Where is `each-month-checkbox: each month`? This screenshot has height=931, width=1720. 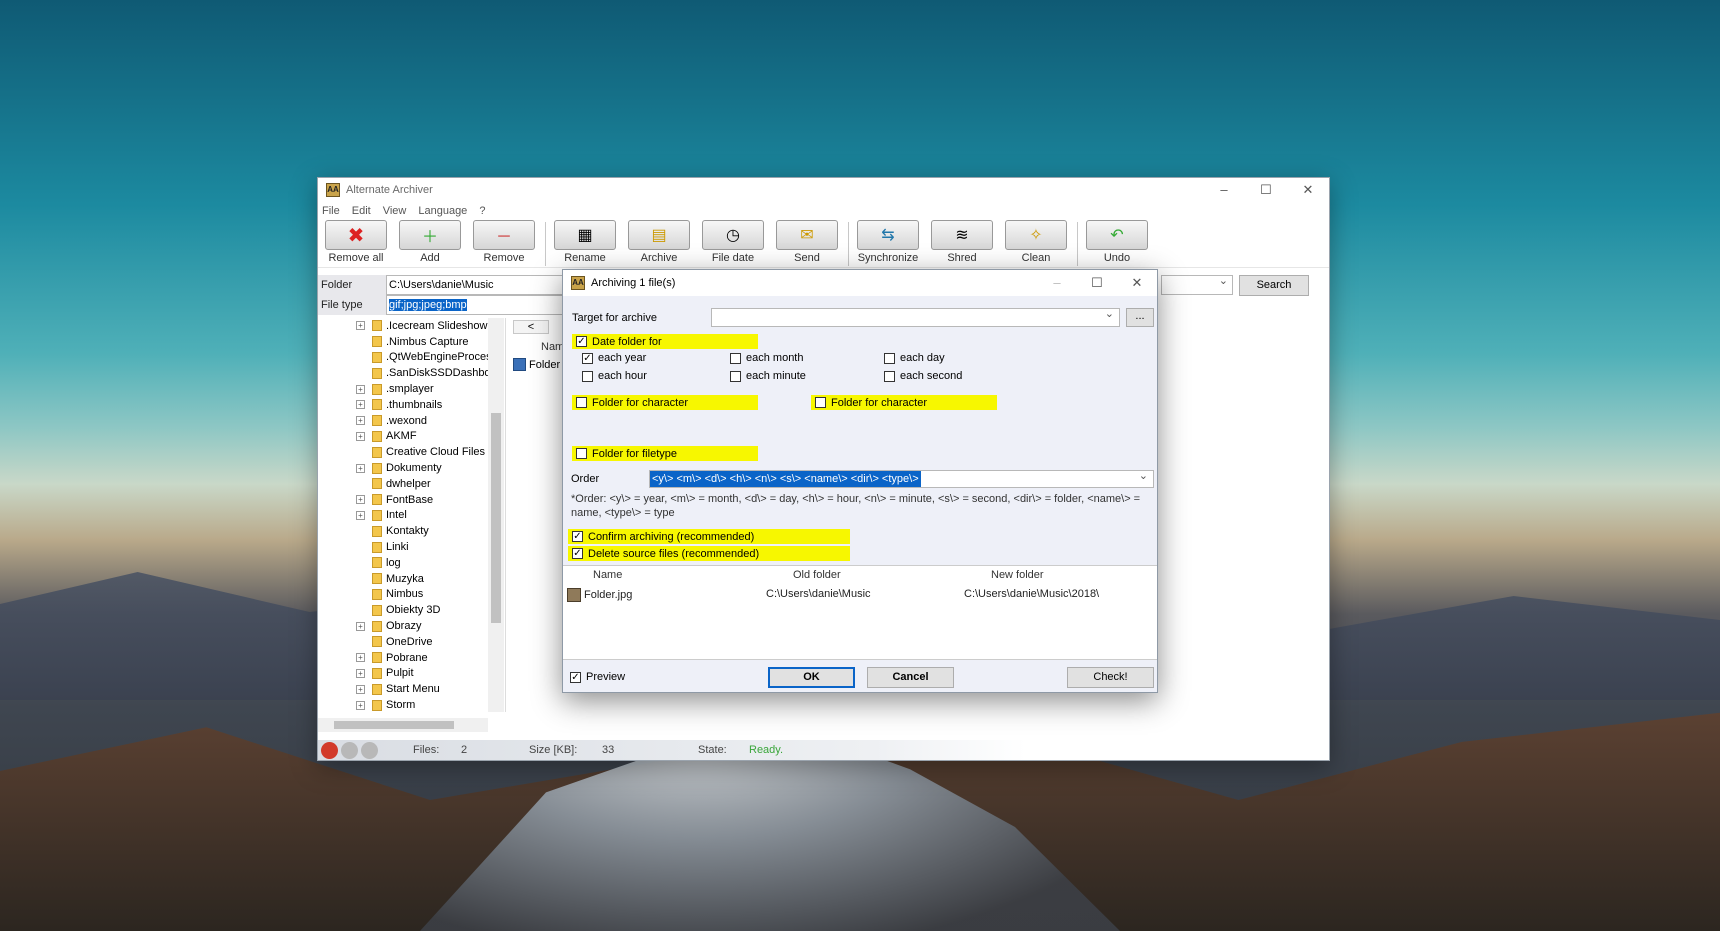
each-month-checkbox: each month is located at coordinates (766, 358).